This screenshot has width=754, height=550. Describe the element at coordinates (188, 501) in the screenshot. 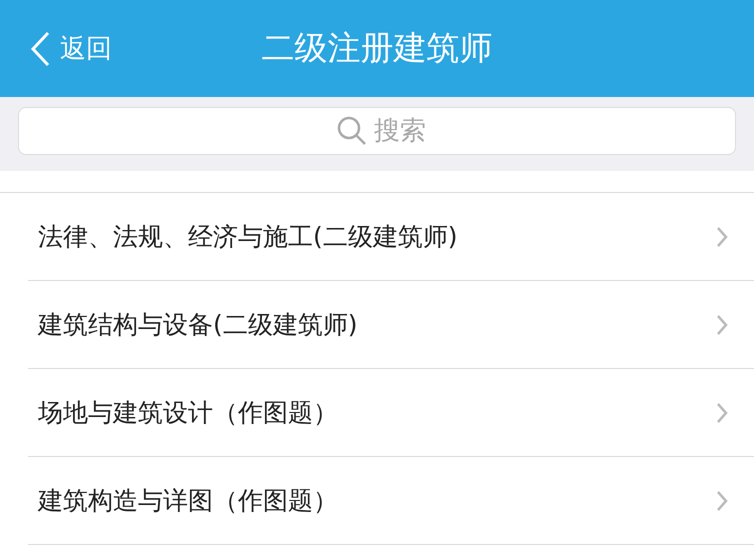

I see `item-label: 建筑构造与详图（作图题）` at that location.